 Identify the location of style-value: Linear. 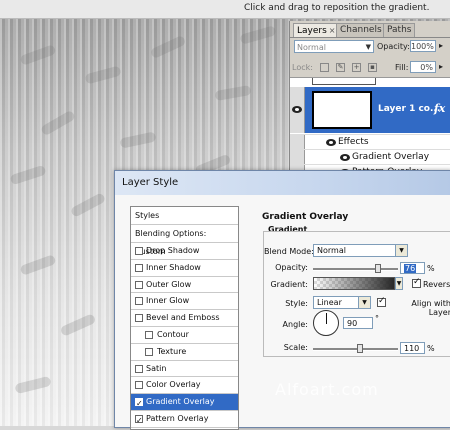
(329, 302).